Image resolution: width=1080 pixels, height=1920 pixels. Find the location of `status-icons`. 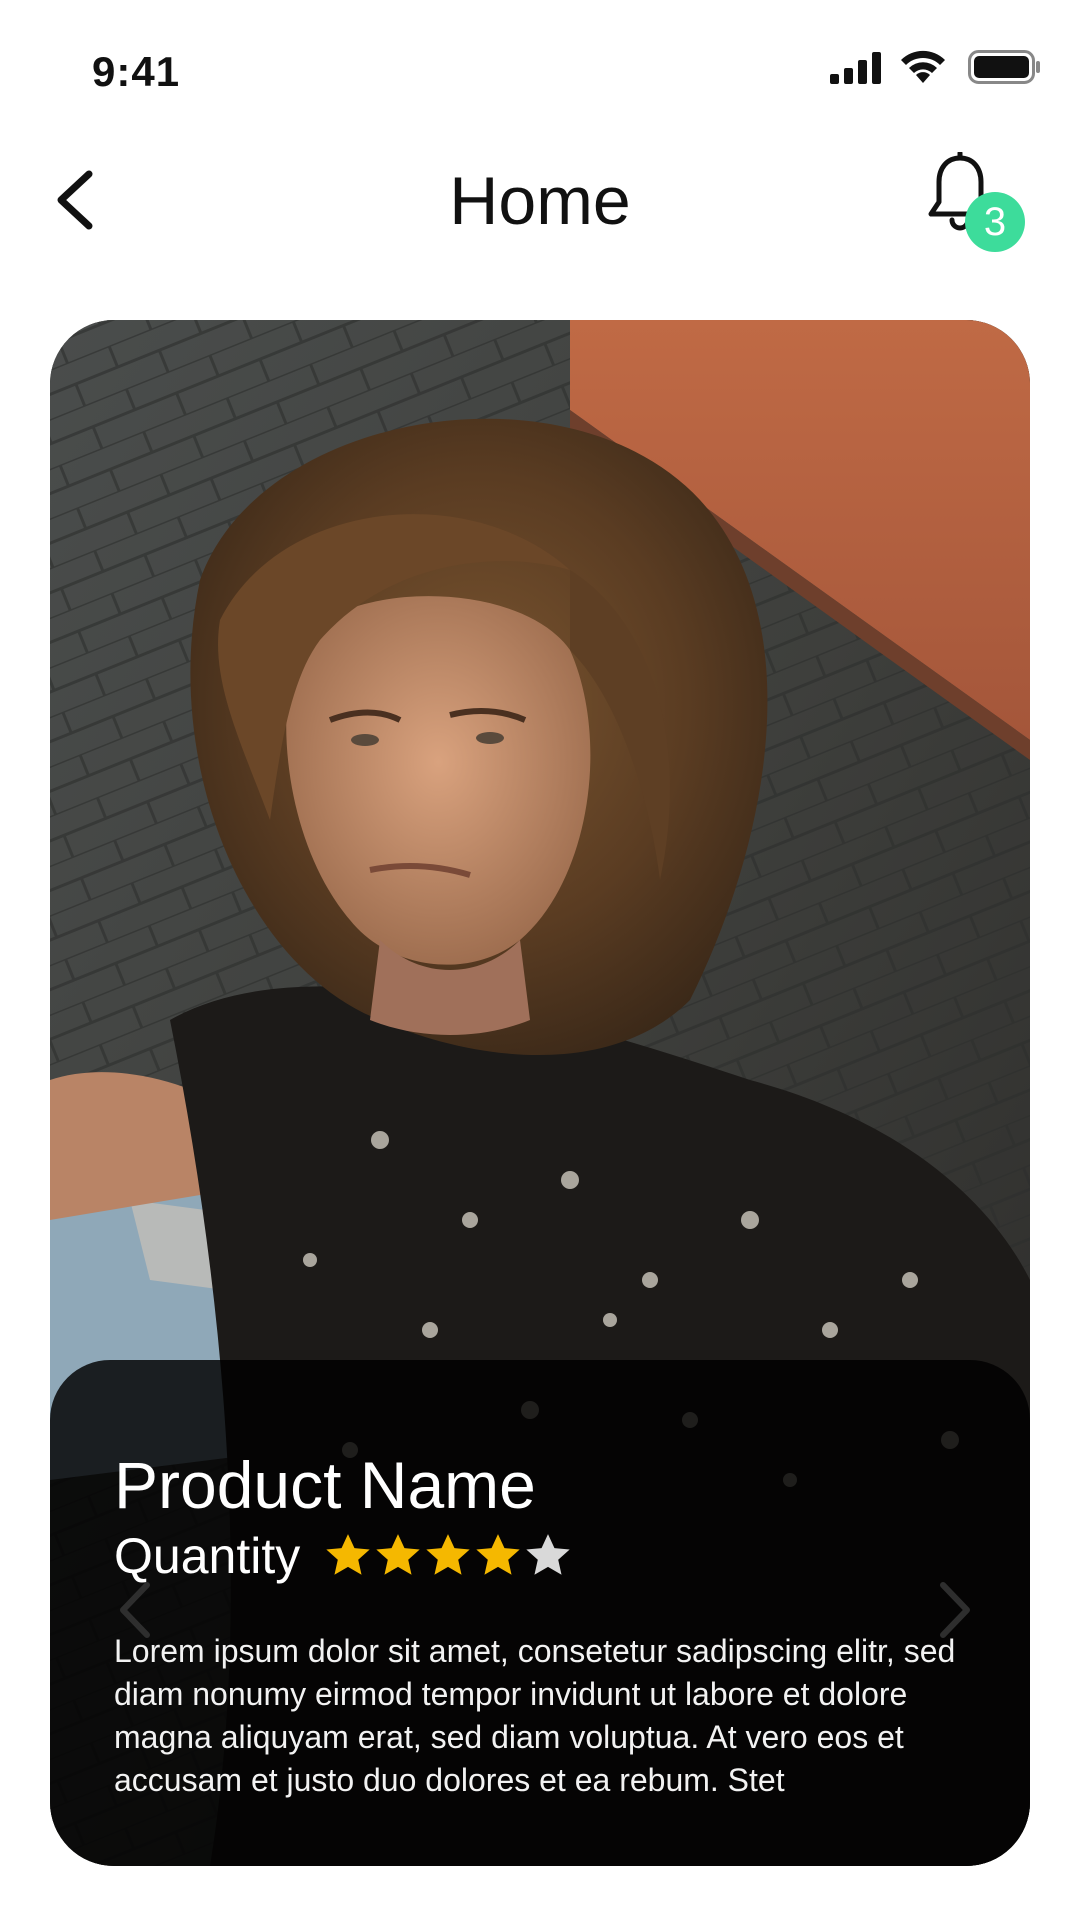

status-icons is located at coordinates (912, 67).